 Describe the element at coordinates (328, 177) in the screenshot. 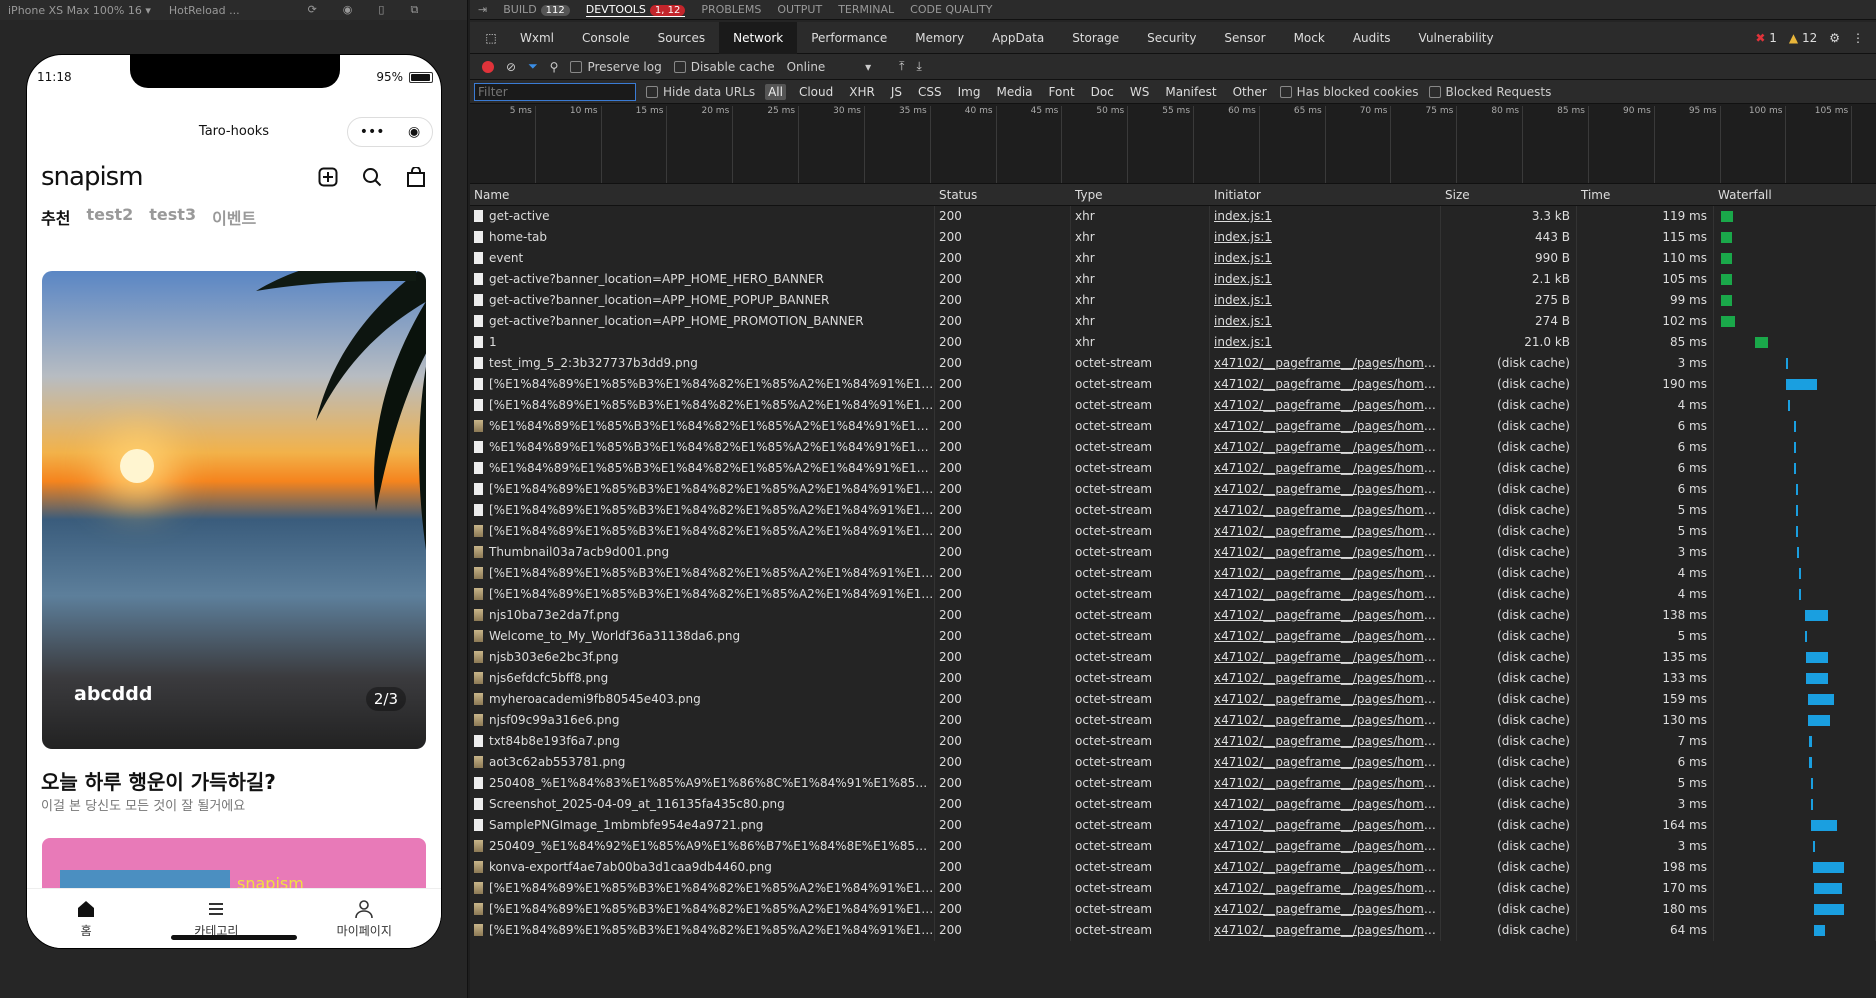

I see `add-post-icon` at that location.